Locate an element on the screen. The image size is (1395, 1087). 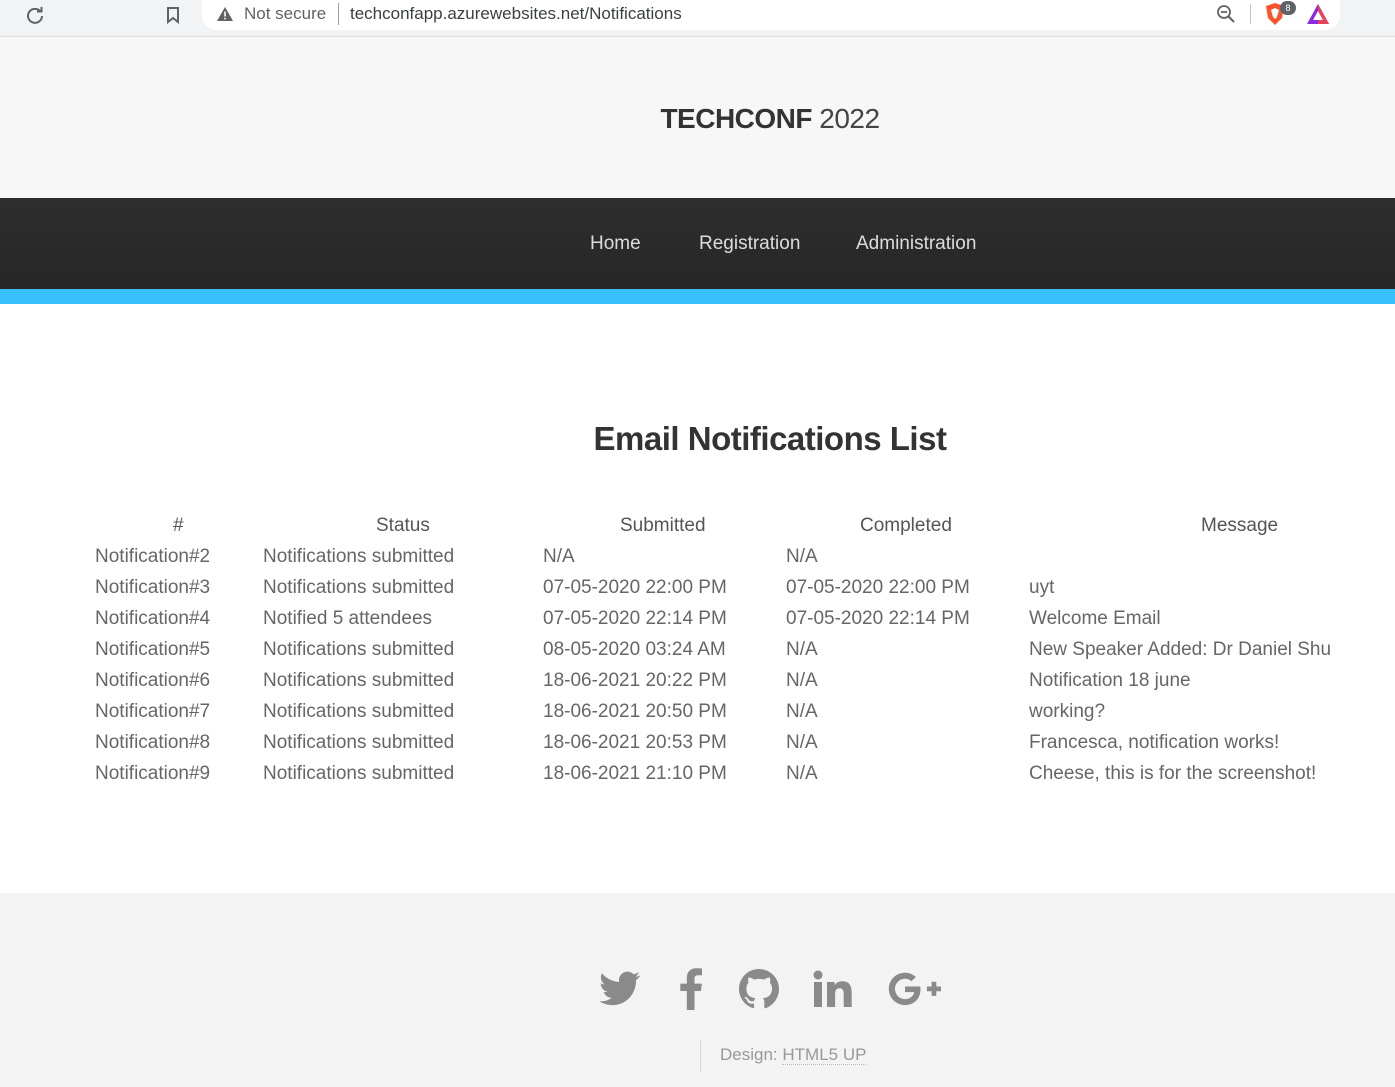
cell-message: New Speaker Added: Dr Daniel Shu is located at coordinates (1180, 649).